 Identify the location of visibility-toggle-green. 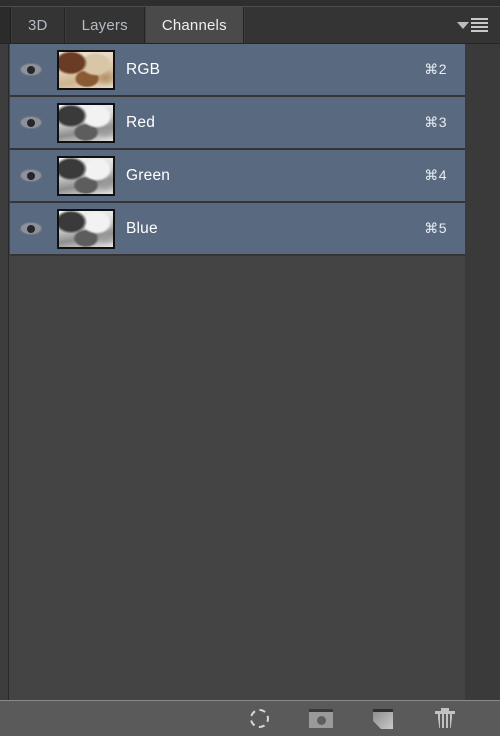
(31, 175).